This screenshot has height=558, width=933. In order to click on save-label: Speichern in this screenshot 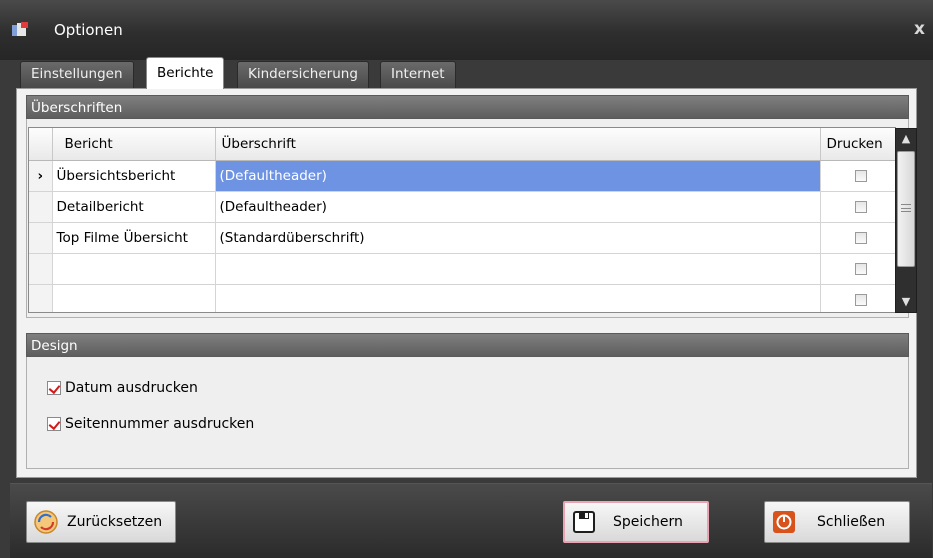, I will do `click(648, 522)`.